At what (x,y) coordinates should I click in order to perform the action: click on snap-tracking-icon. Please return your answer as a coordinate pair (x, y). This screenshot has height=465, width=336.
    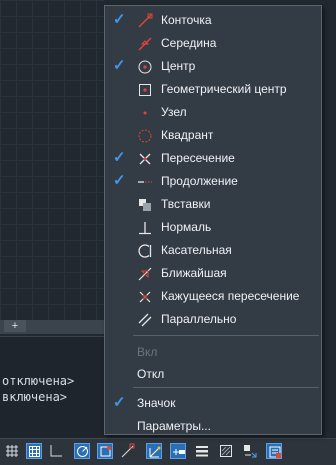
    Looking at the image, I should click on (128, 451).